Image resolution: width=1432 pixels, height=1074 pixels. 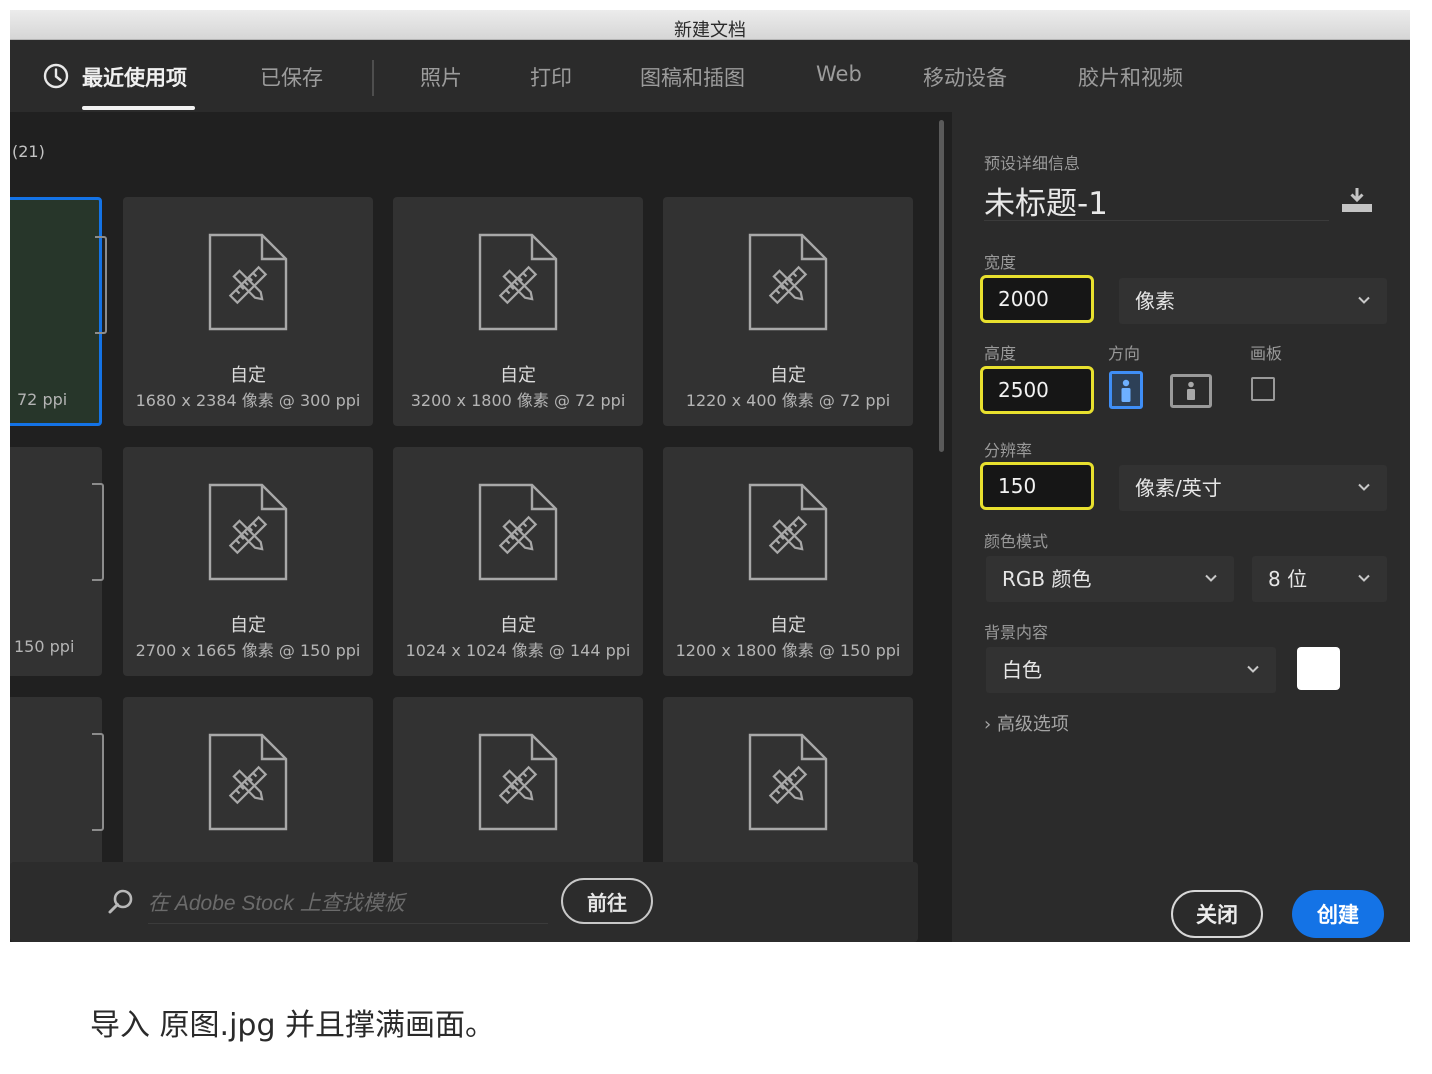 I want to click on tab-print: 打印, so click(x=551, y=77).